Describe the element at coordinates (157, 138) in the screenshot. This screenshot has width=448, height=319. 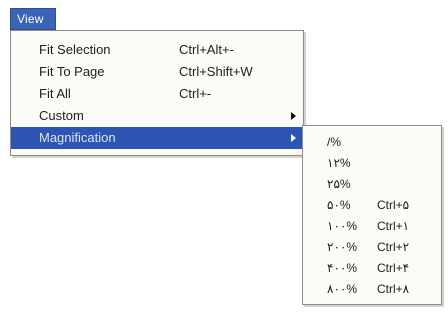
I see `menu-item-magnification: Magnification` at that location.